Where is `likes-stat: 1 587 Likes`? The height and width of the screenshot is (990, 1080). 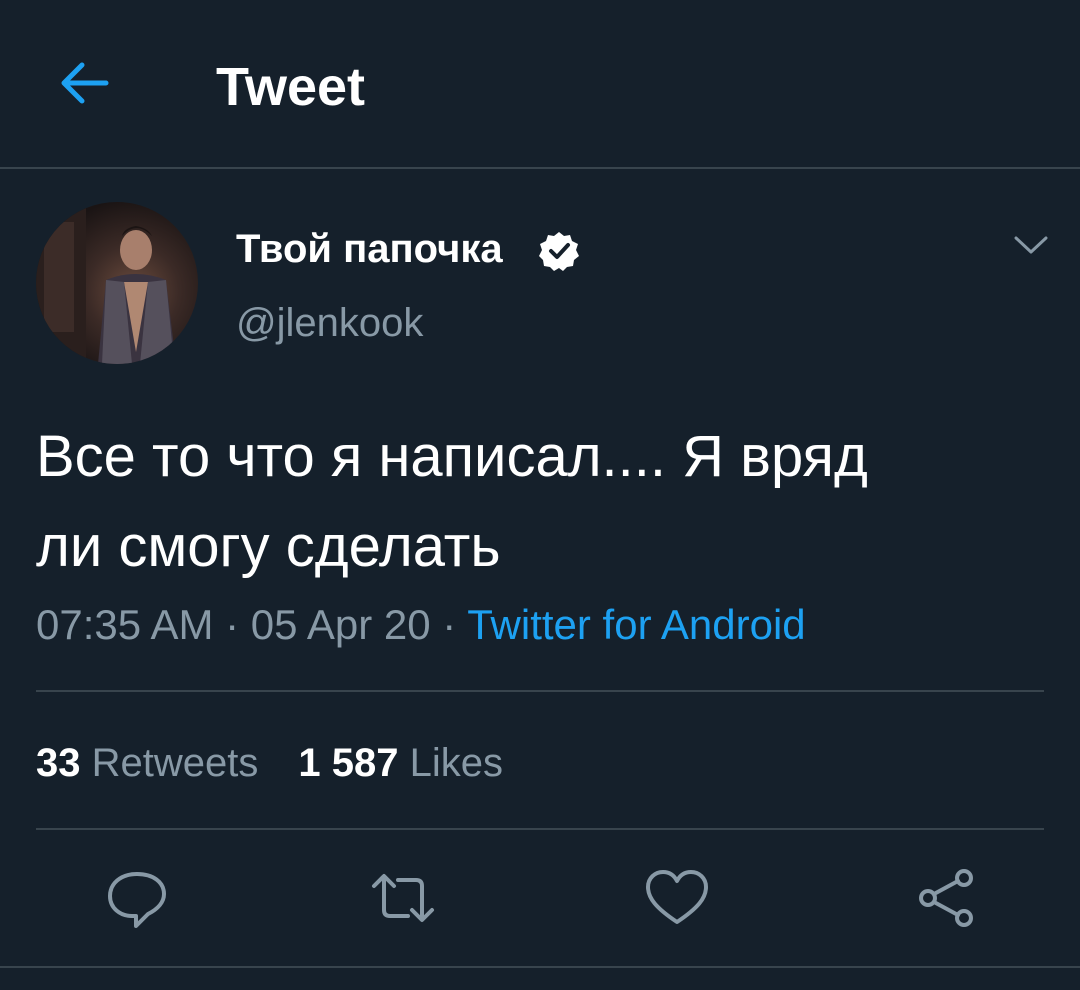
likes-stat: 1 587 Likes is located at coordinates (400, 763).